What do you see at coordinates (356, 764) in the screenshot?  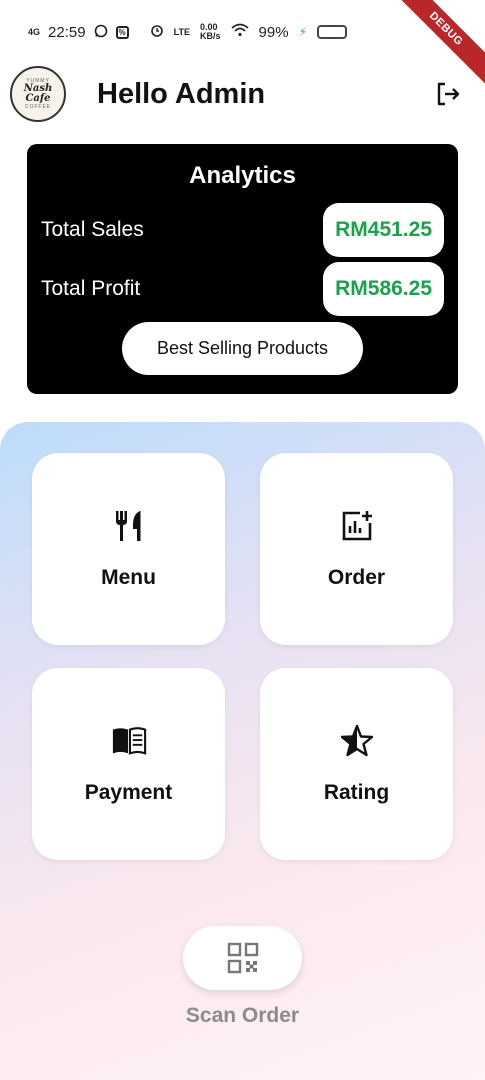 I see `rating-tile: Rating` at bounding box center [356, 764].